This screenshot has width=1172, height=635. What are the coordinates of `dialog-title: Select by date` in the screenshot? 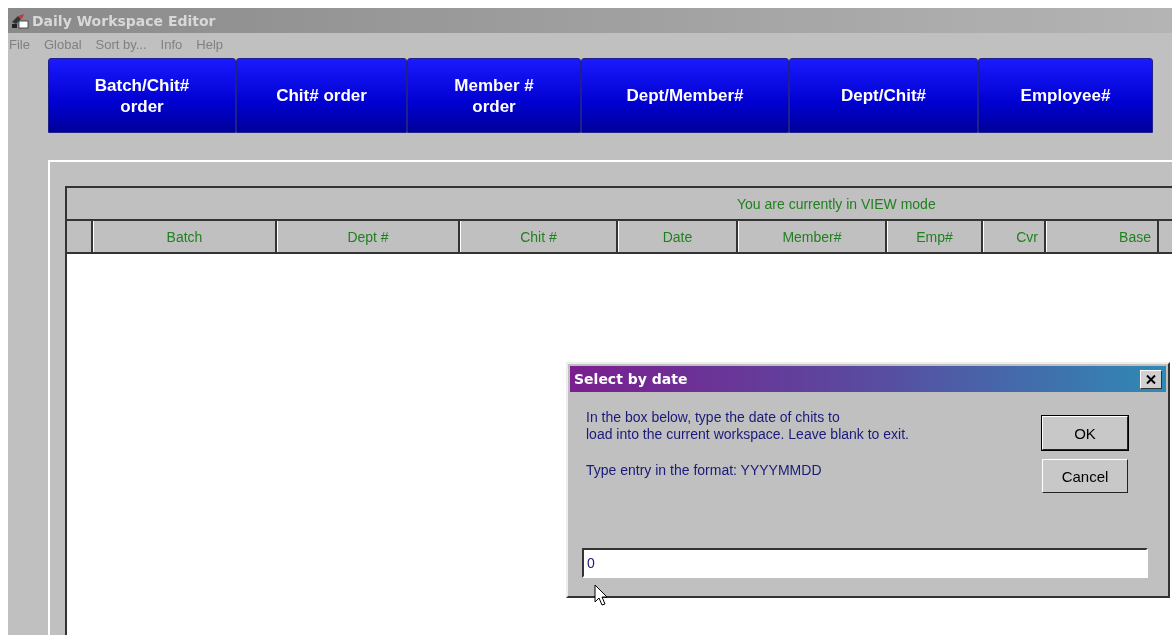 It's located at (631, 379).